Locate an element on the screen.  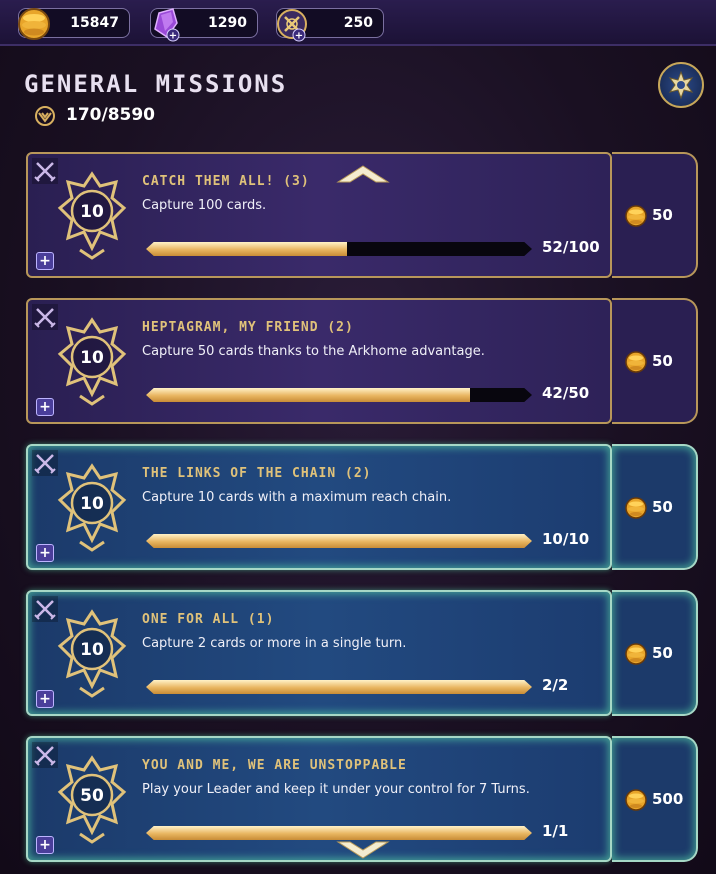
gold-currency: 15847 is located at coordinates (74, 24).